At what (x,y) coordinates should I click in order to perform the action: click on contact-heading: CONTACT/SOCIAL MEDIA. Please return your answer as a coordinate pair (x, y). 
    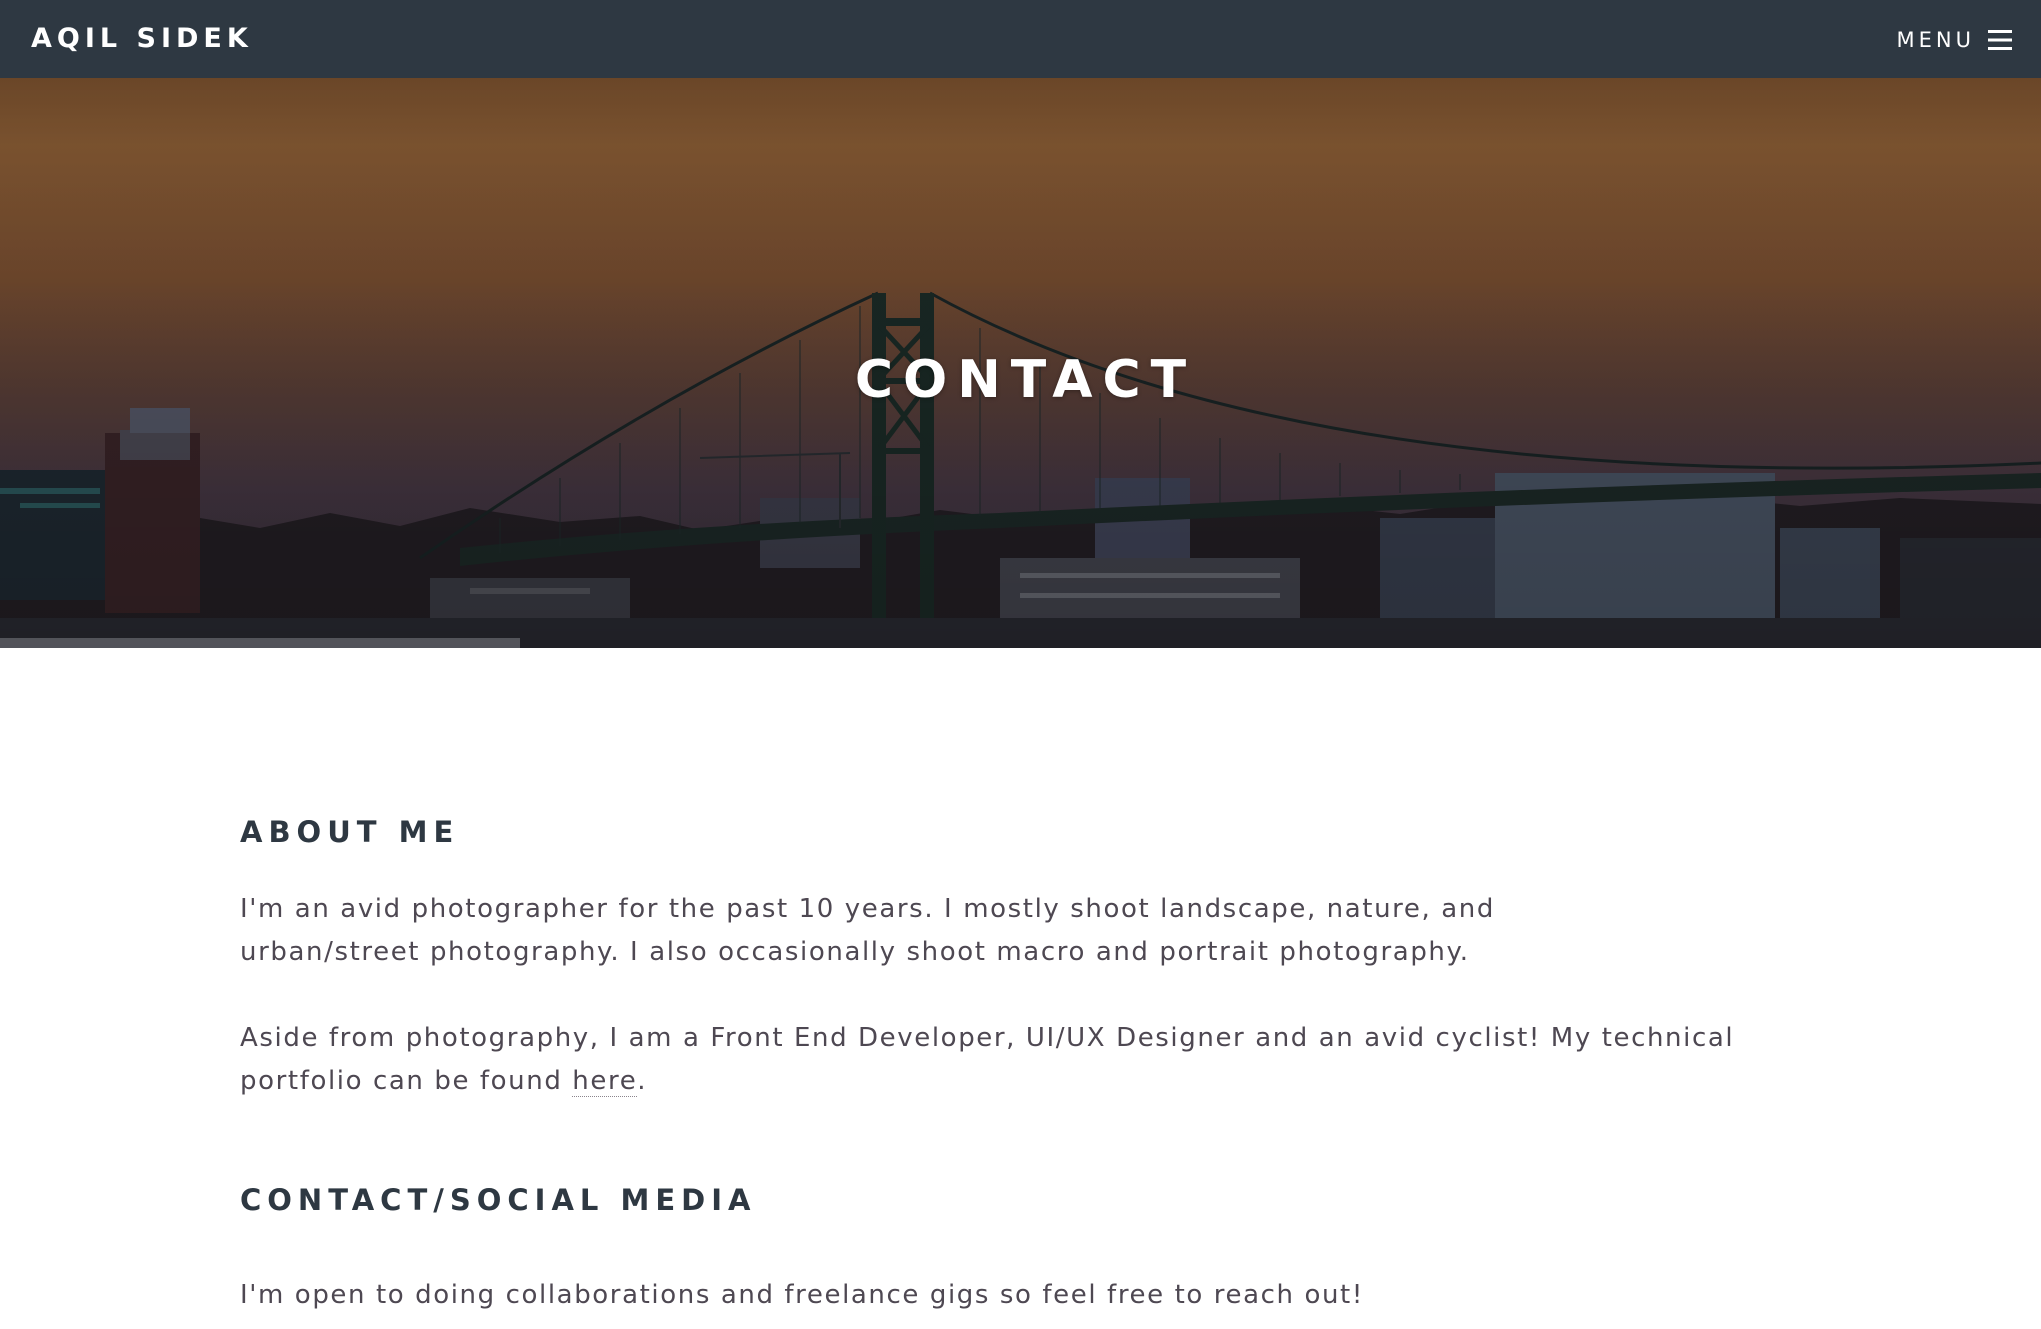
    Looking at the image, I should click on (498, 1200).